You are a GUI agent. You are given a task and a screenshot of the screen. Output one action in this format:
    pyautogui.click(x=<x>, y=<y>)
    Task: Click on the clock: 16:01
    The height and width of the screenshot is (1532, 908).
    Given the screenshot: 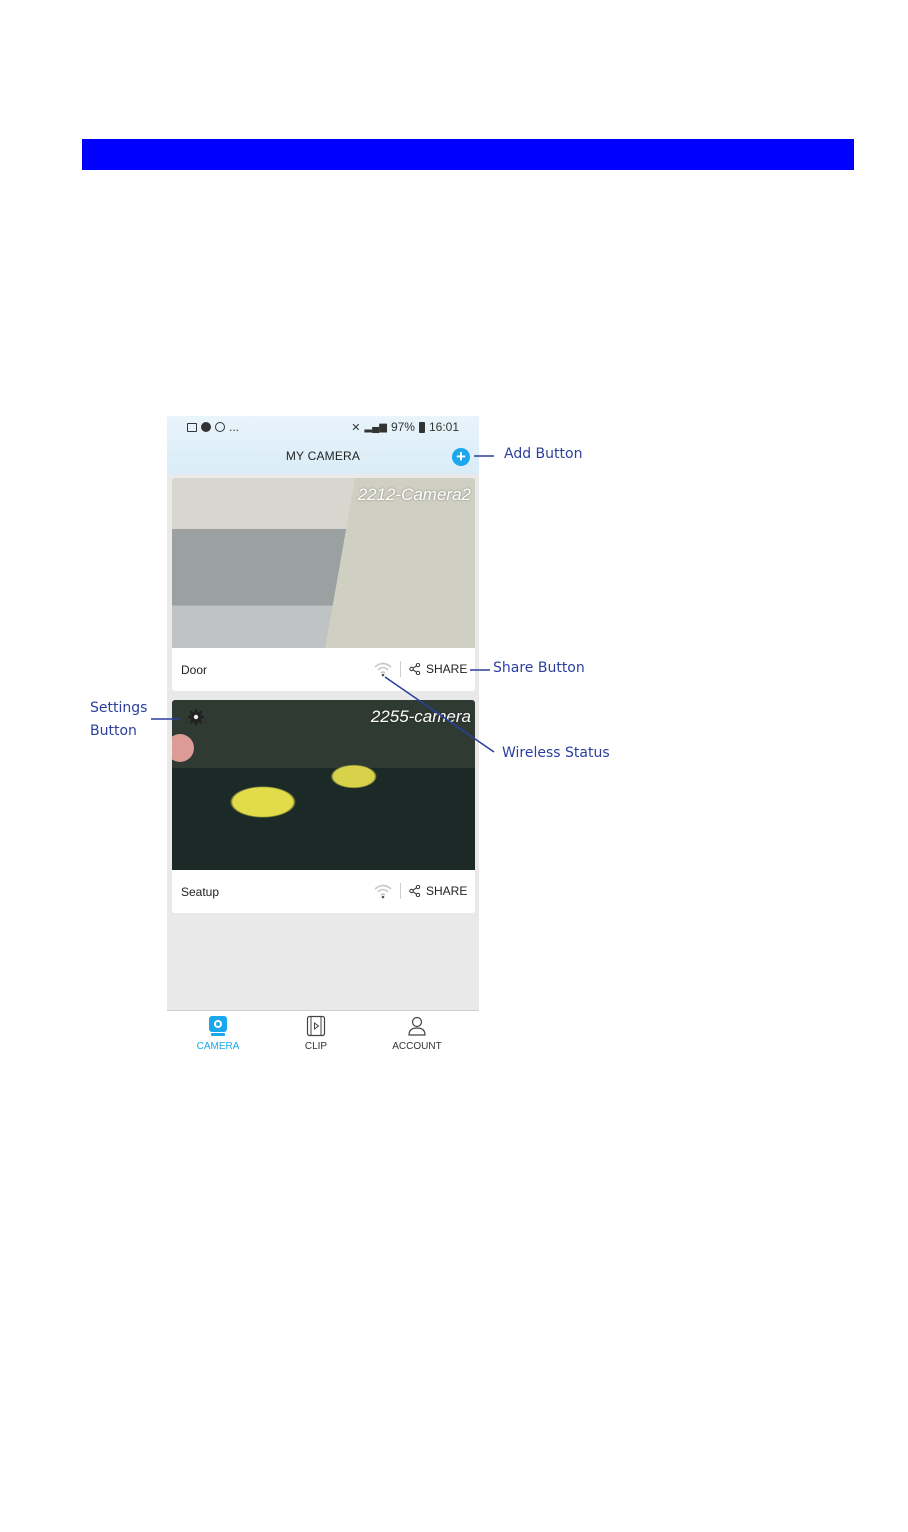 What is the action you would take?
    pyautogui.click(x=443, y=427)
    